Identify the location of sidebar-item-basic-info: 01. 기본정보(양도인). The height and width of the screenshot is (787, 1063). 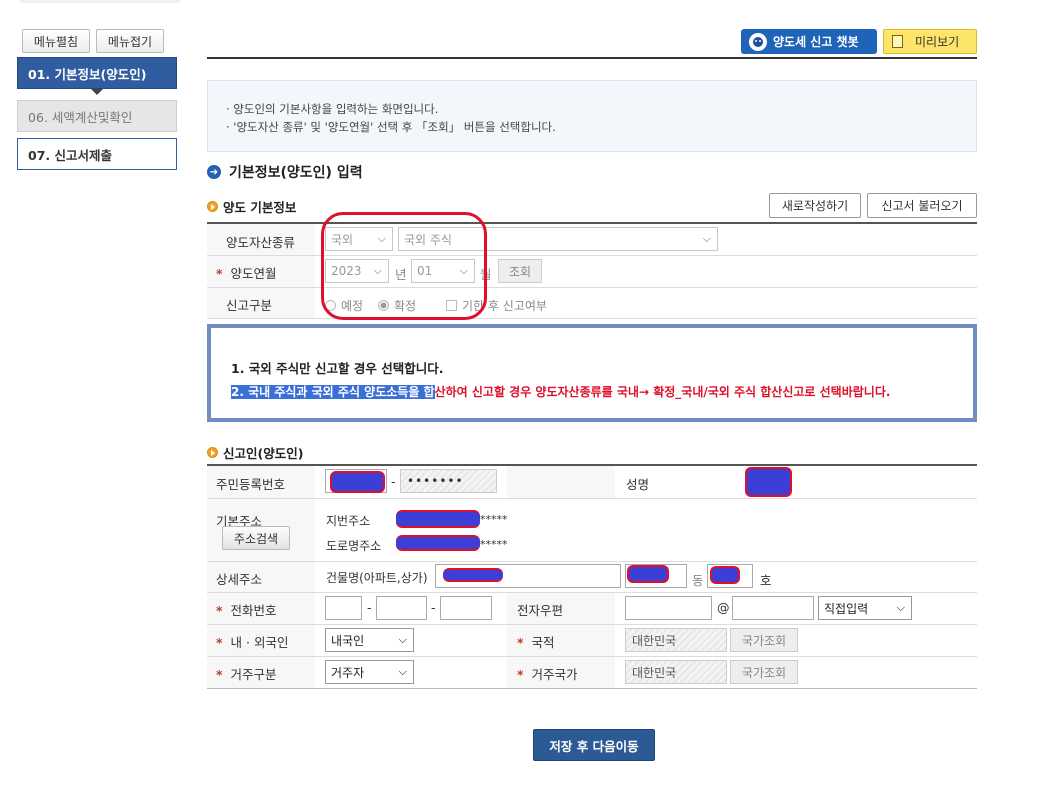
(97, 73).